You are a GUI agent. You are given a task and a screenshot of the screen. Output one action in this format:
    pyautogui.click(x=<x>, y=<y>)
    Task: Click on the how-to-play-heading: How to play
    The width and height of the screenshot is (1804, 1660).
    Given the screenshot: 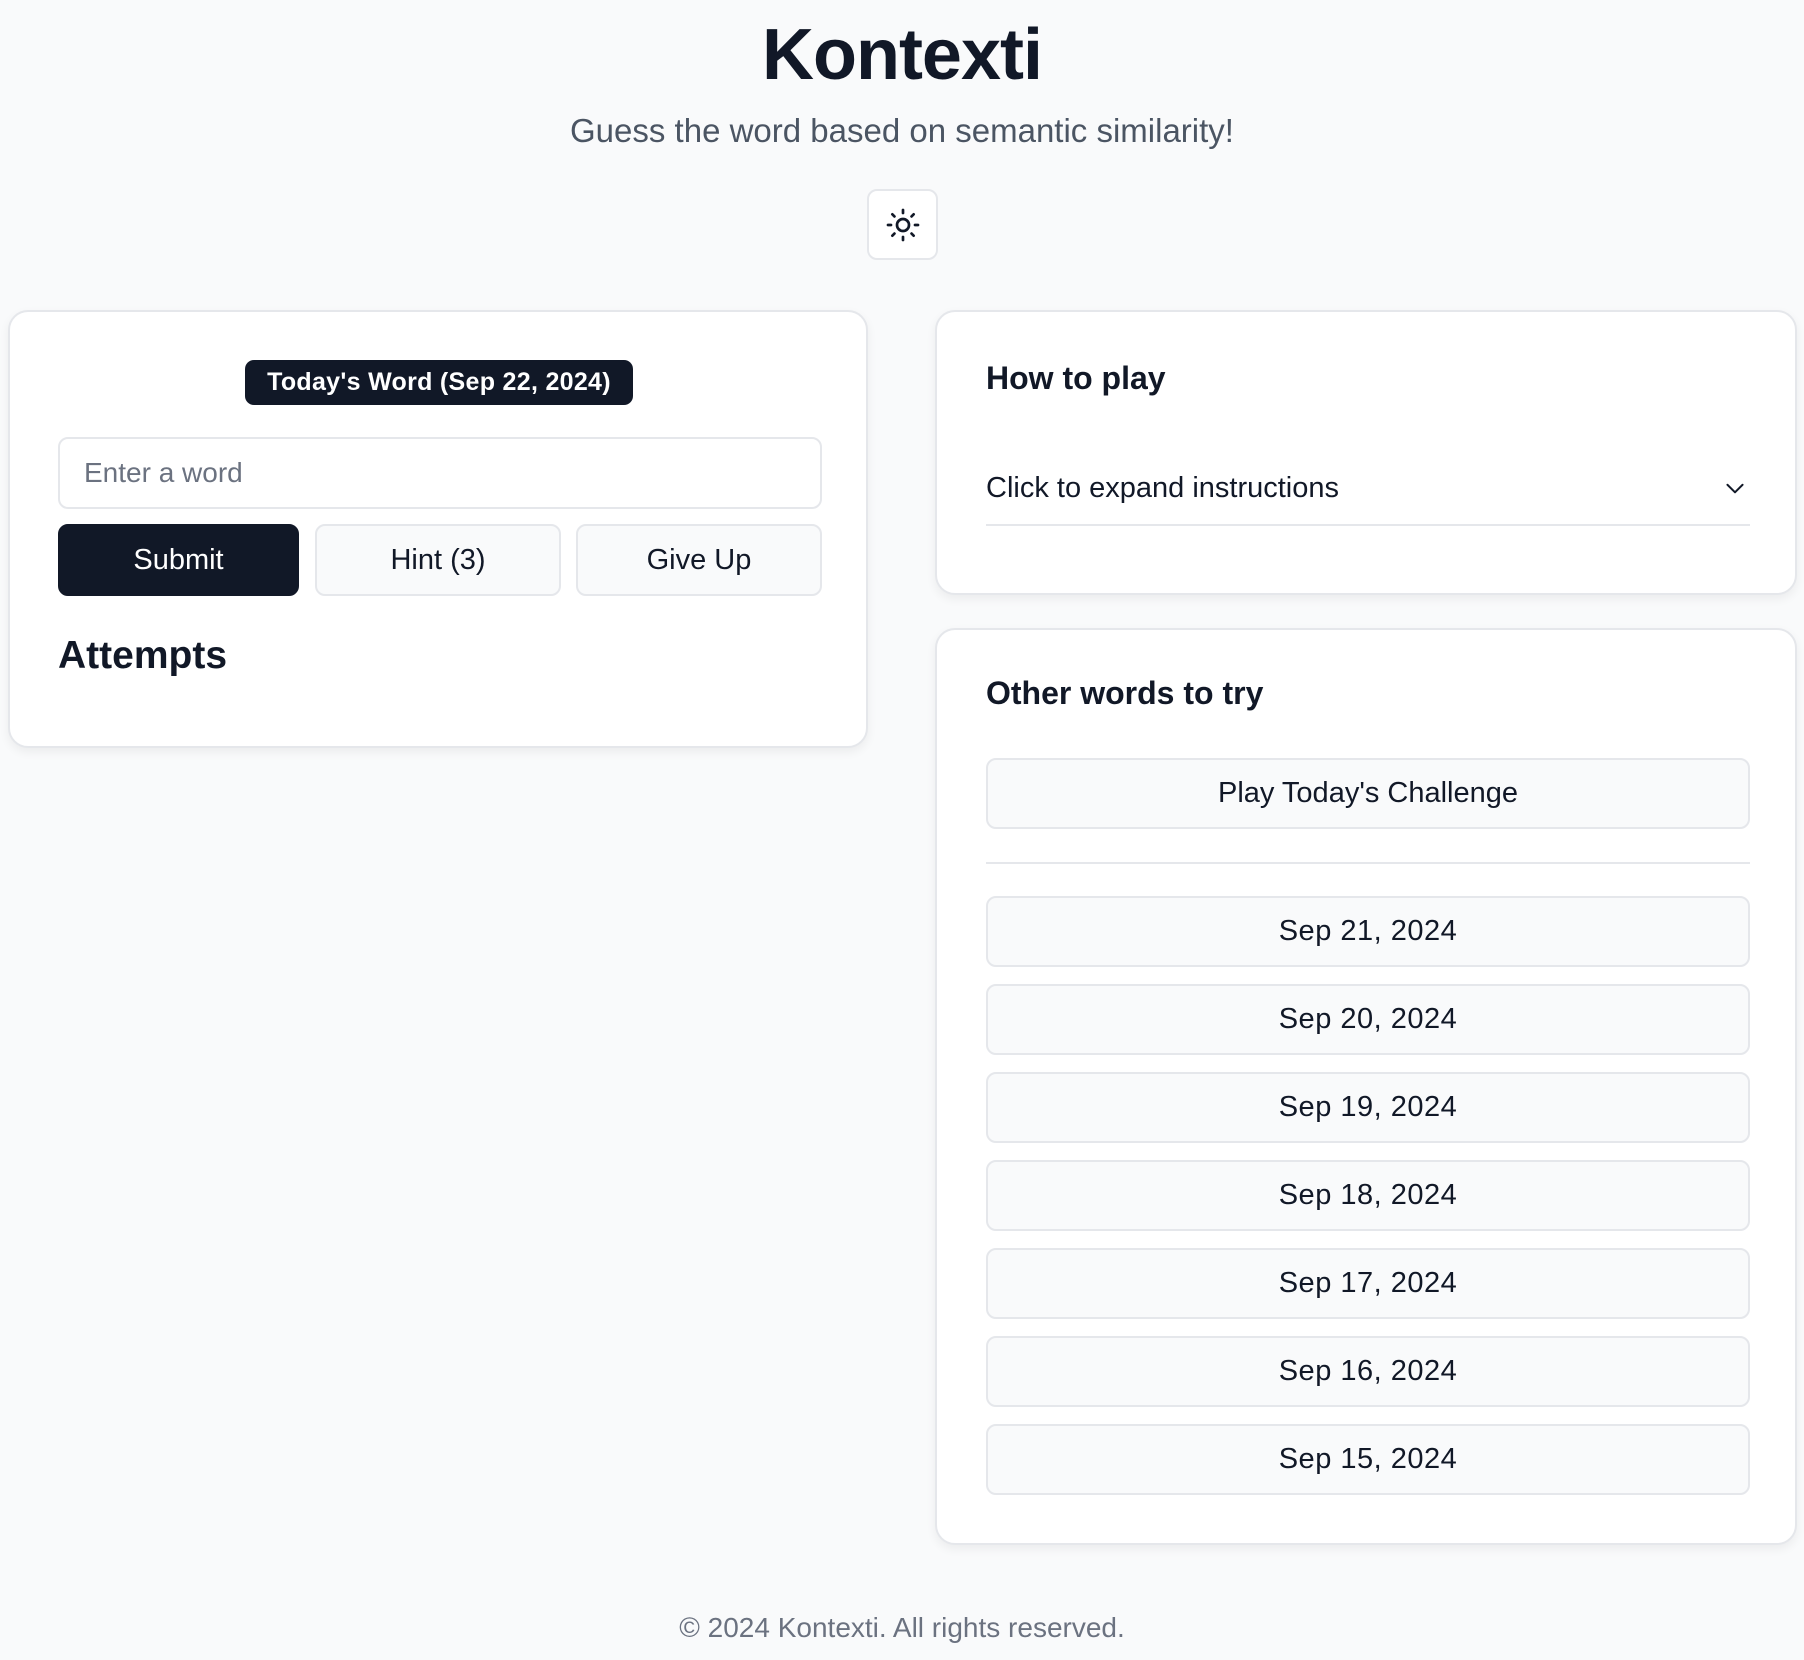 What is the action you would take?
    pyautogui.click(x=1076, y=378)
    